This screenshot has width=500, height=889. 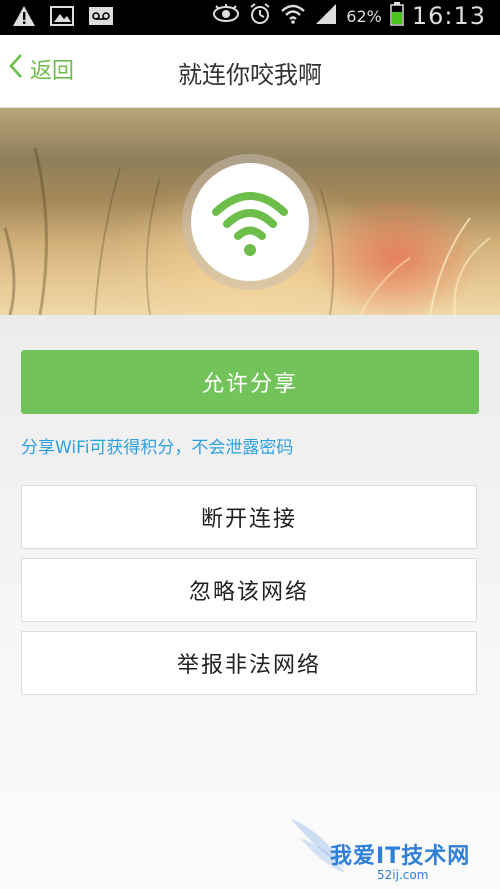 What do you see at coordinates (400, 856) in the screenshot?
I see `watermark-text: 我爱IT技术网` at bounding box center [400, 856].